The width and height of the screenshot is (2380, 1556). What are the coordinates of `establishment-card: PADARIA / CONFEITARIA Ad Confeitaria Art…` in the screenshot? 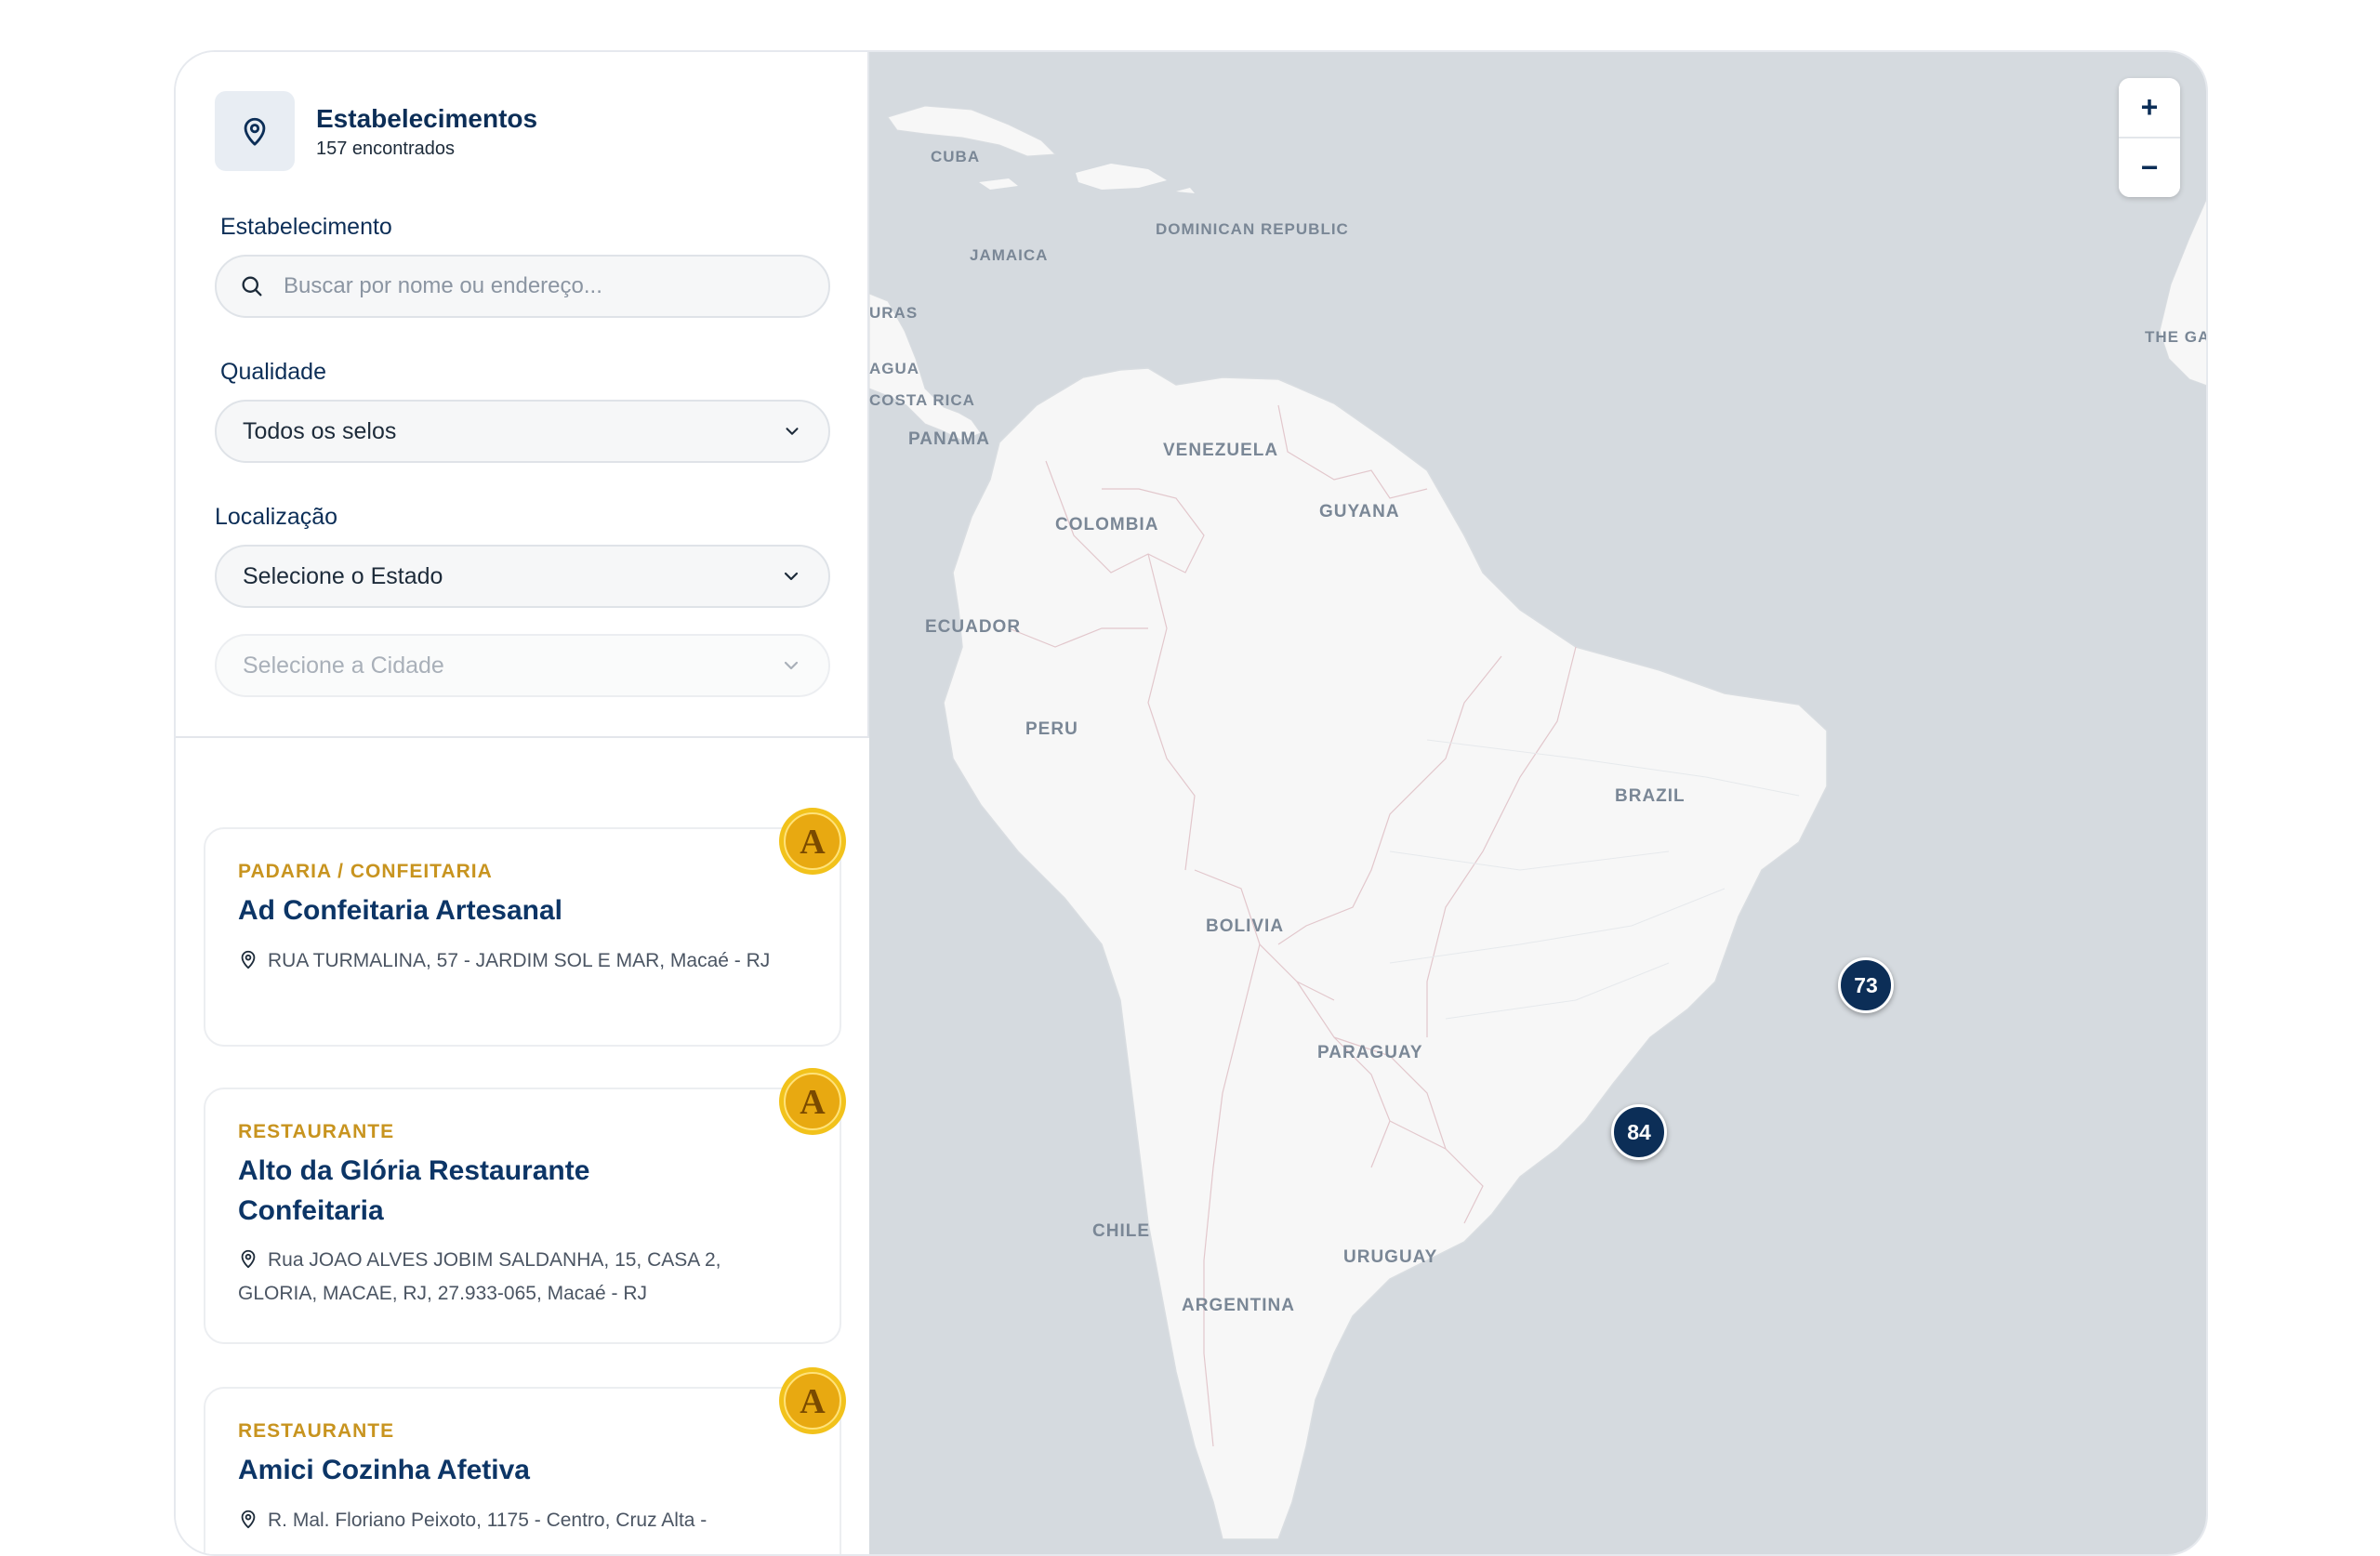 It's located at (522, 937).